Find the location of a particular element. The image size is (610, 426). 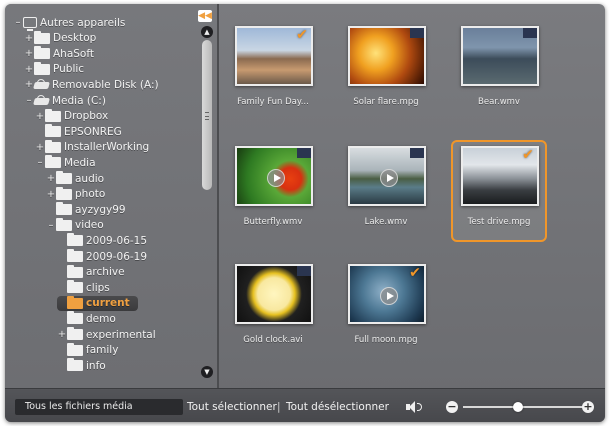

file-type-filter: Tous les fichiers média is located at coordinates (99, 407).